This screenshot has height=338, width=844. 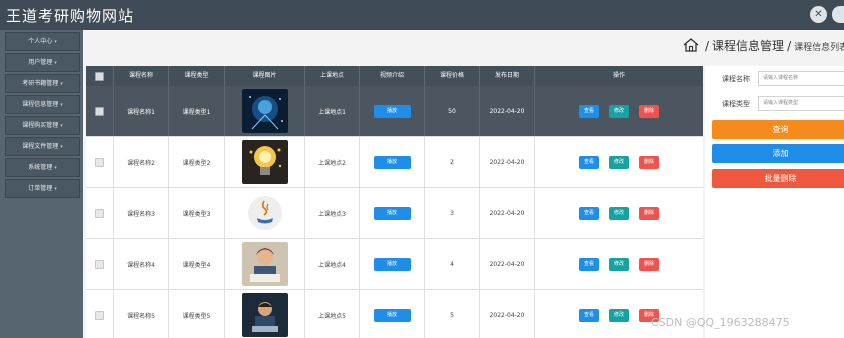 I want to click on course-price: 5, so click(x=452, y=314).